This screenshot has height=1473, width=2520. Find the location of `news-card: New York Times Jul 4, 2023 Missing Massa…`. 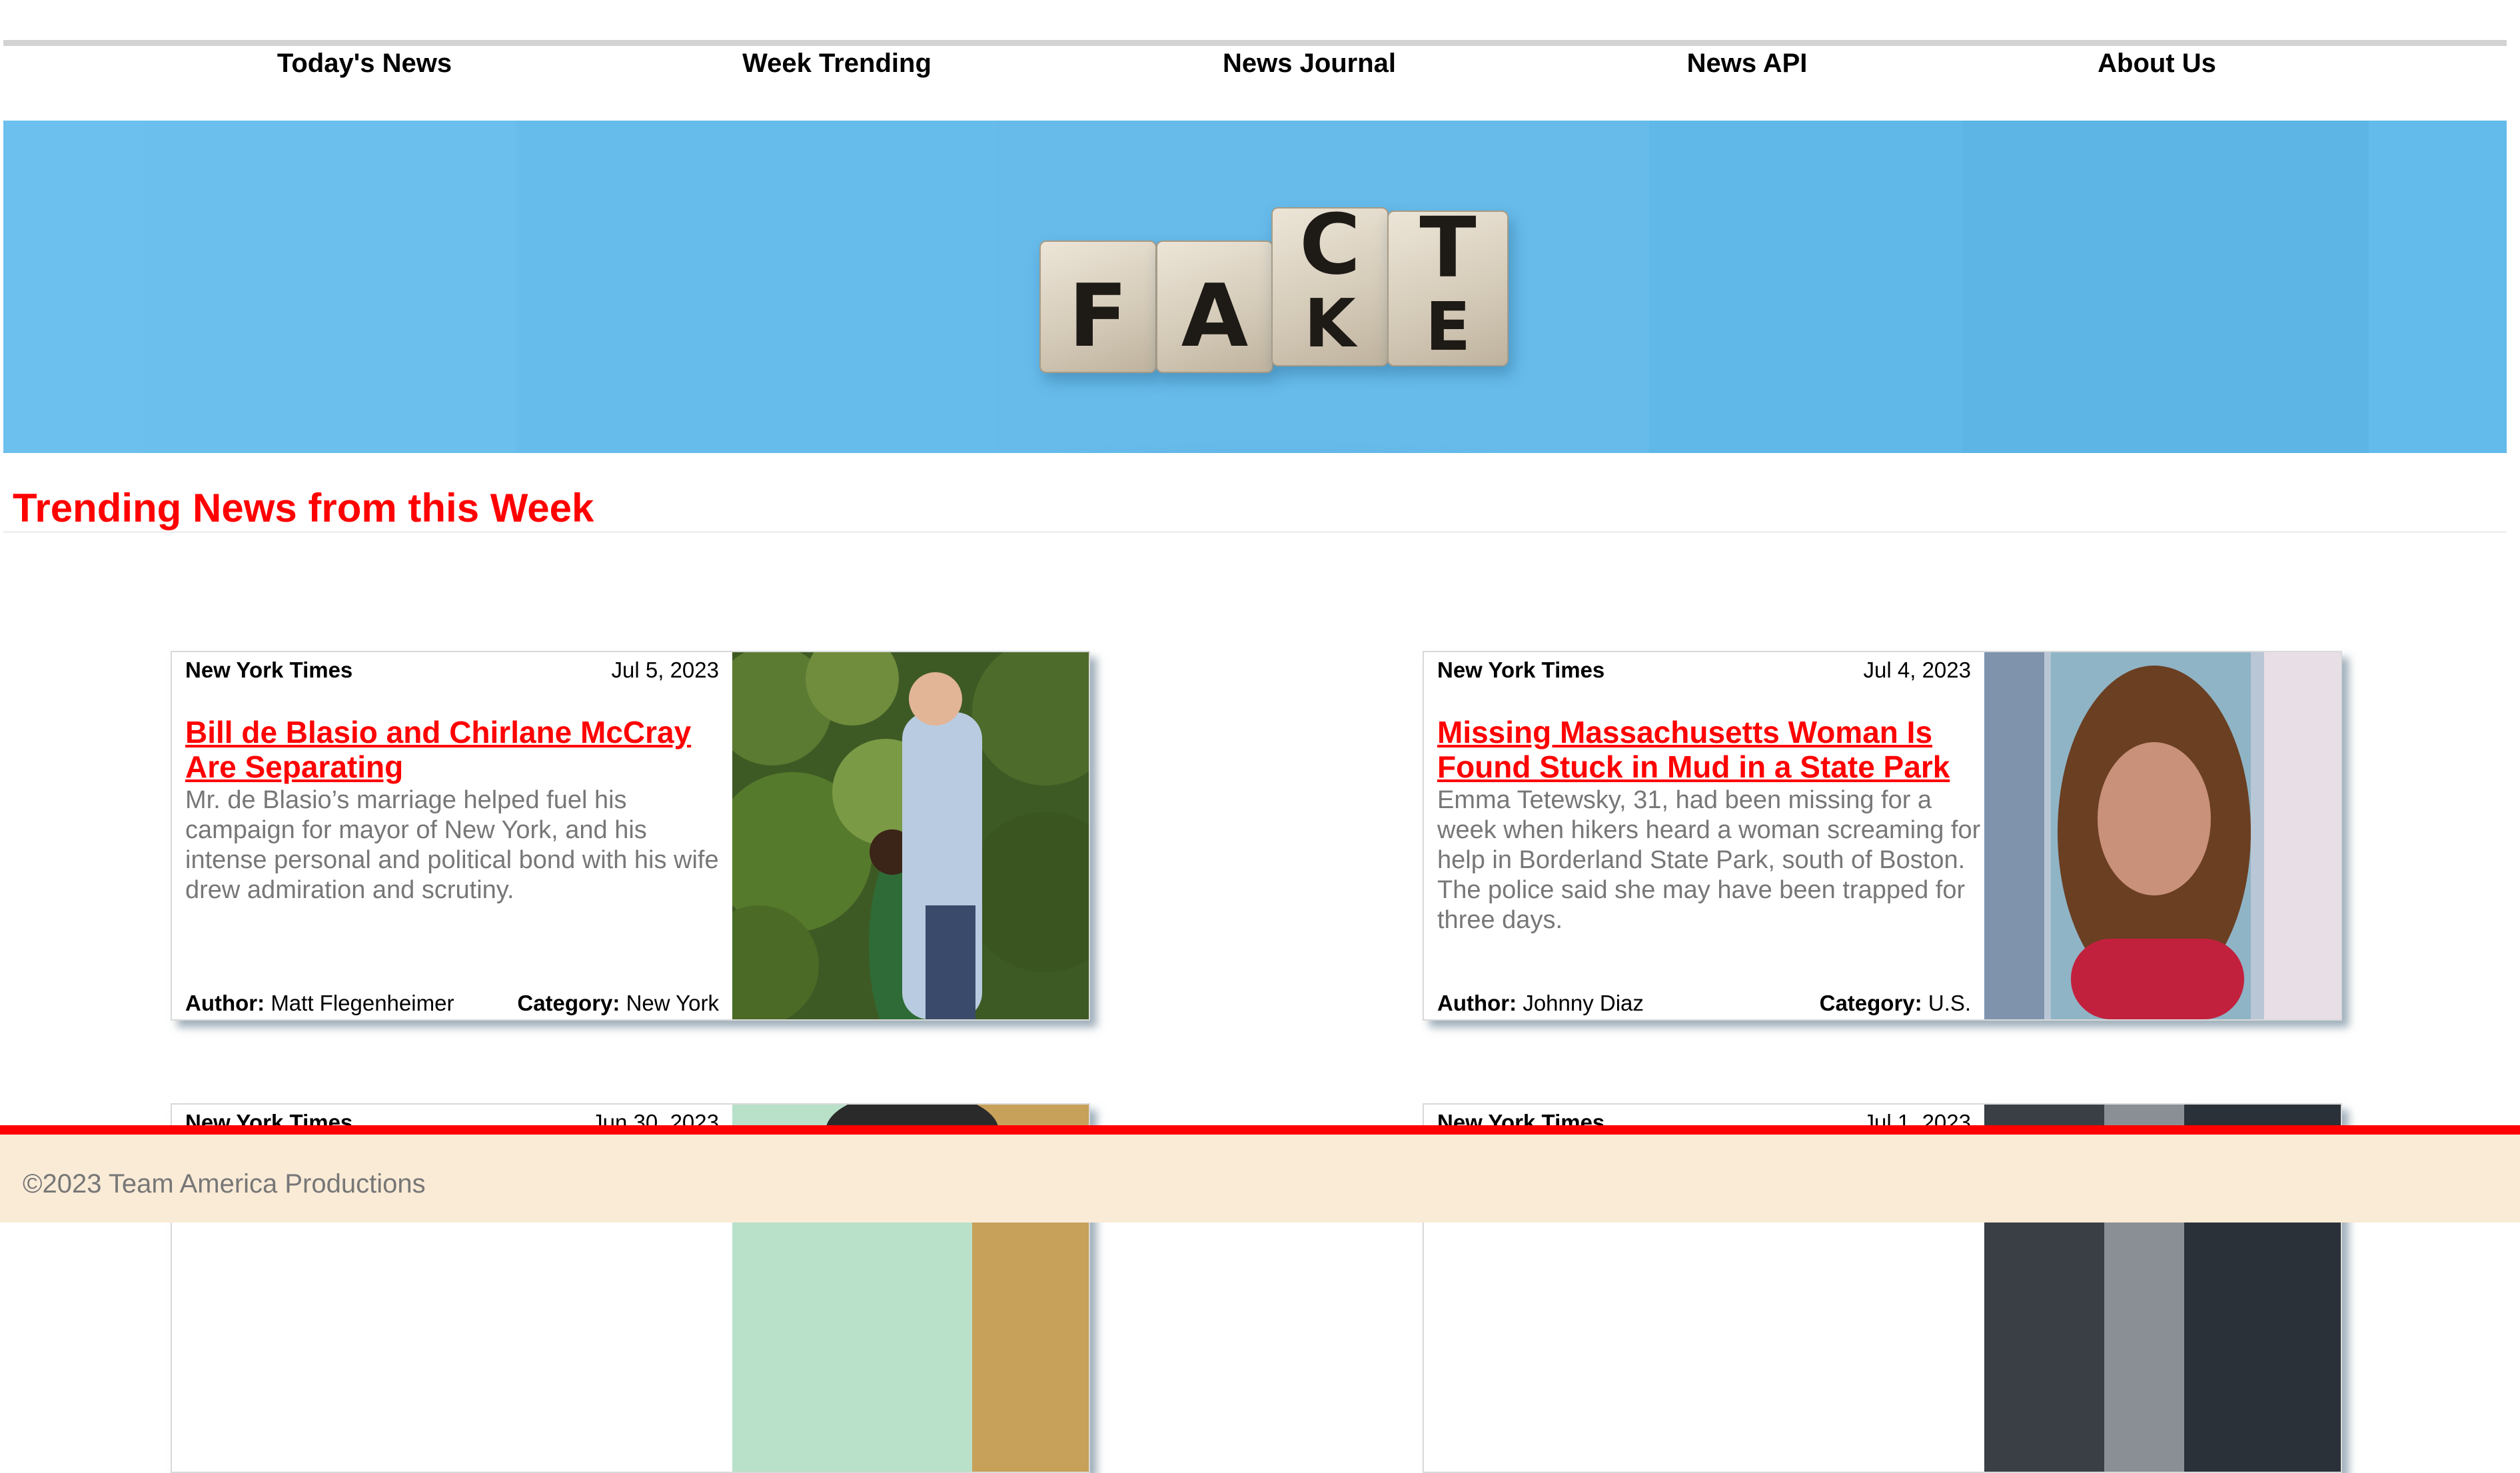

news-card: New York Times Jul 4, 2023 Missing Massa… is located at coordinates (1883, 836).